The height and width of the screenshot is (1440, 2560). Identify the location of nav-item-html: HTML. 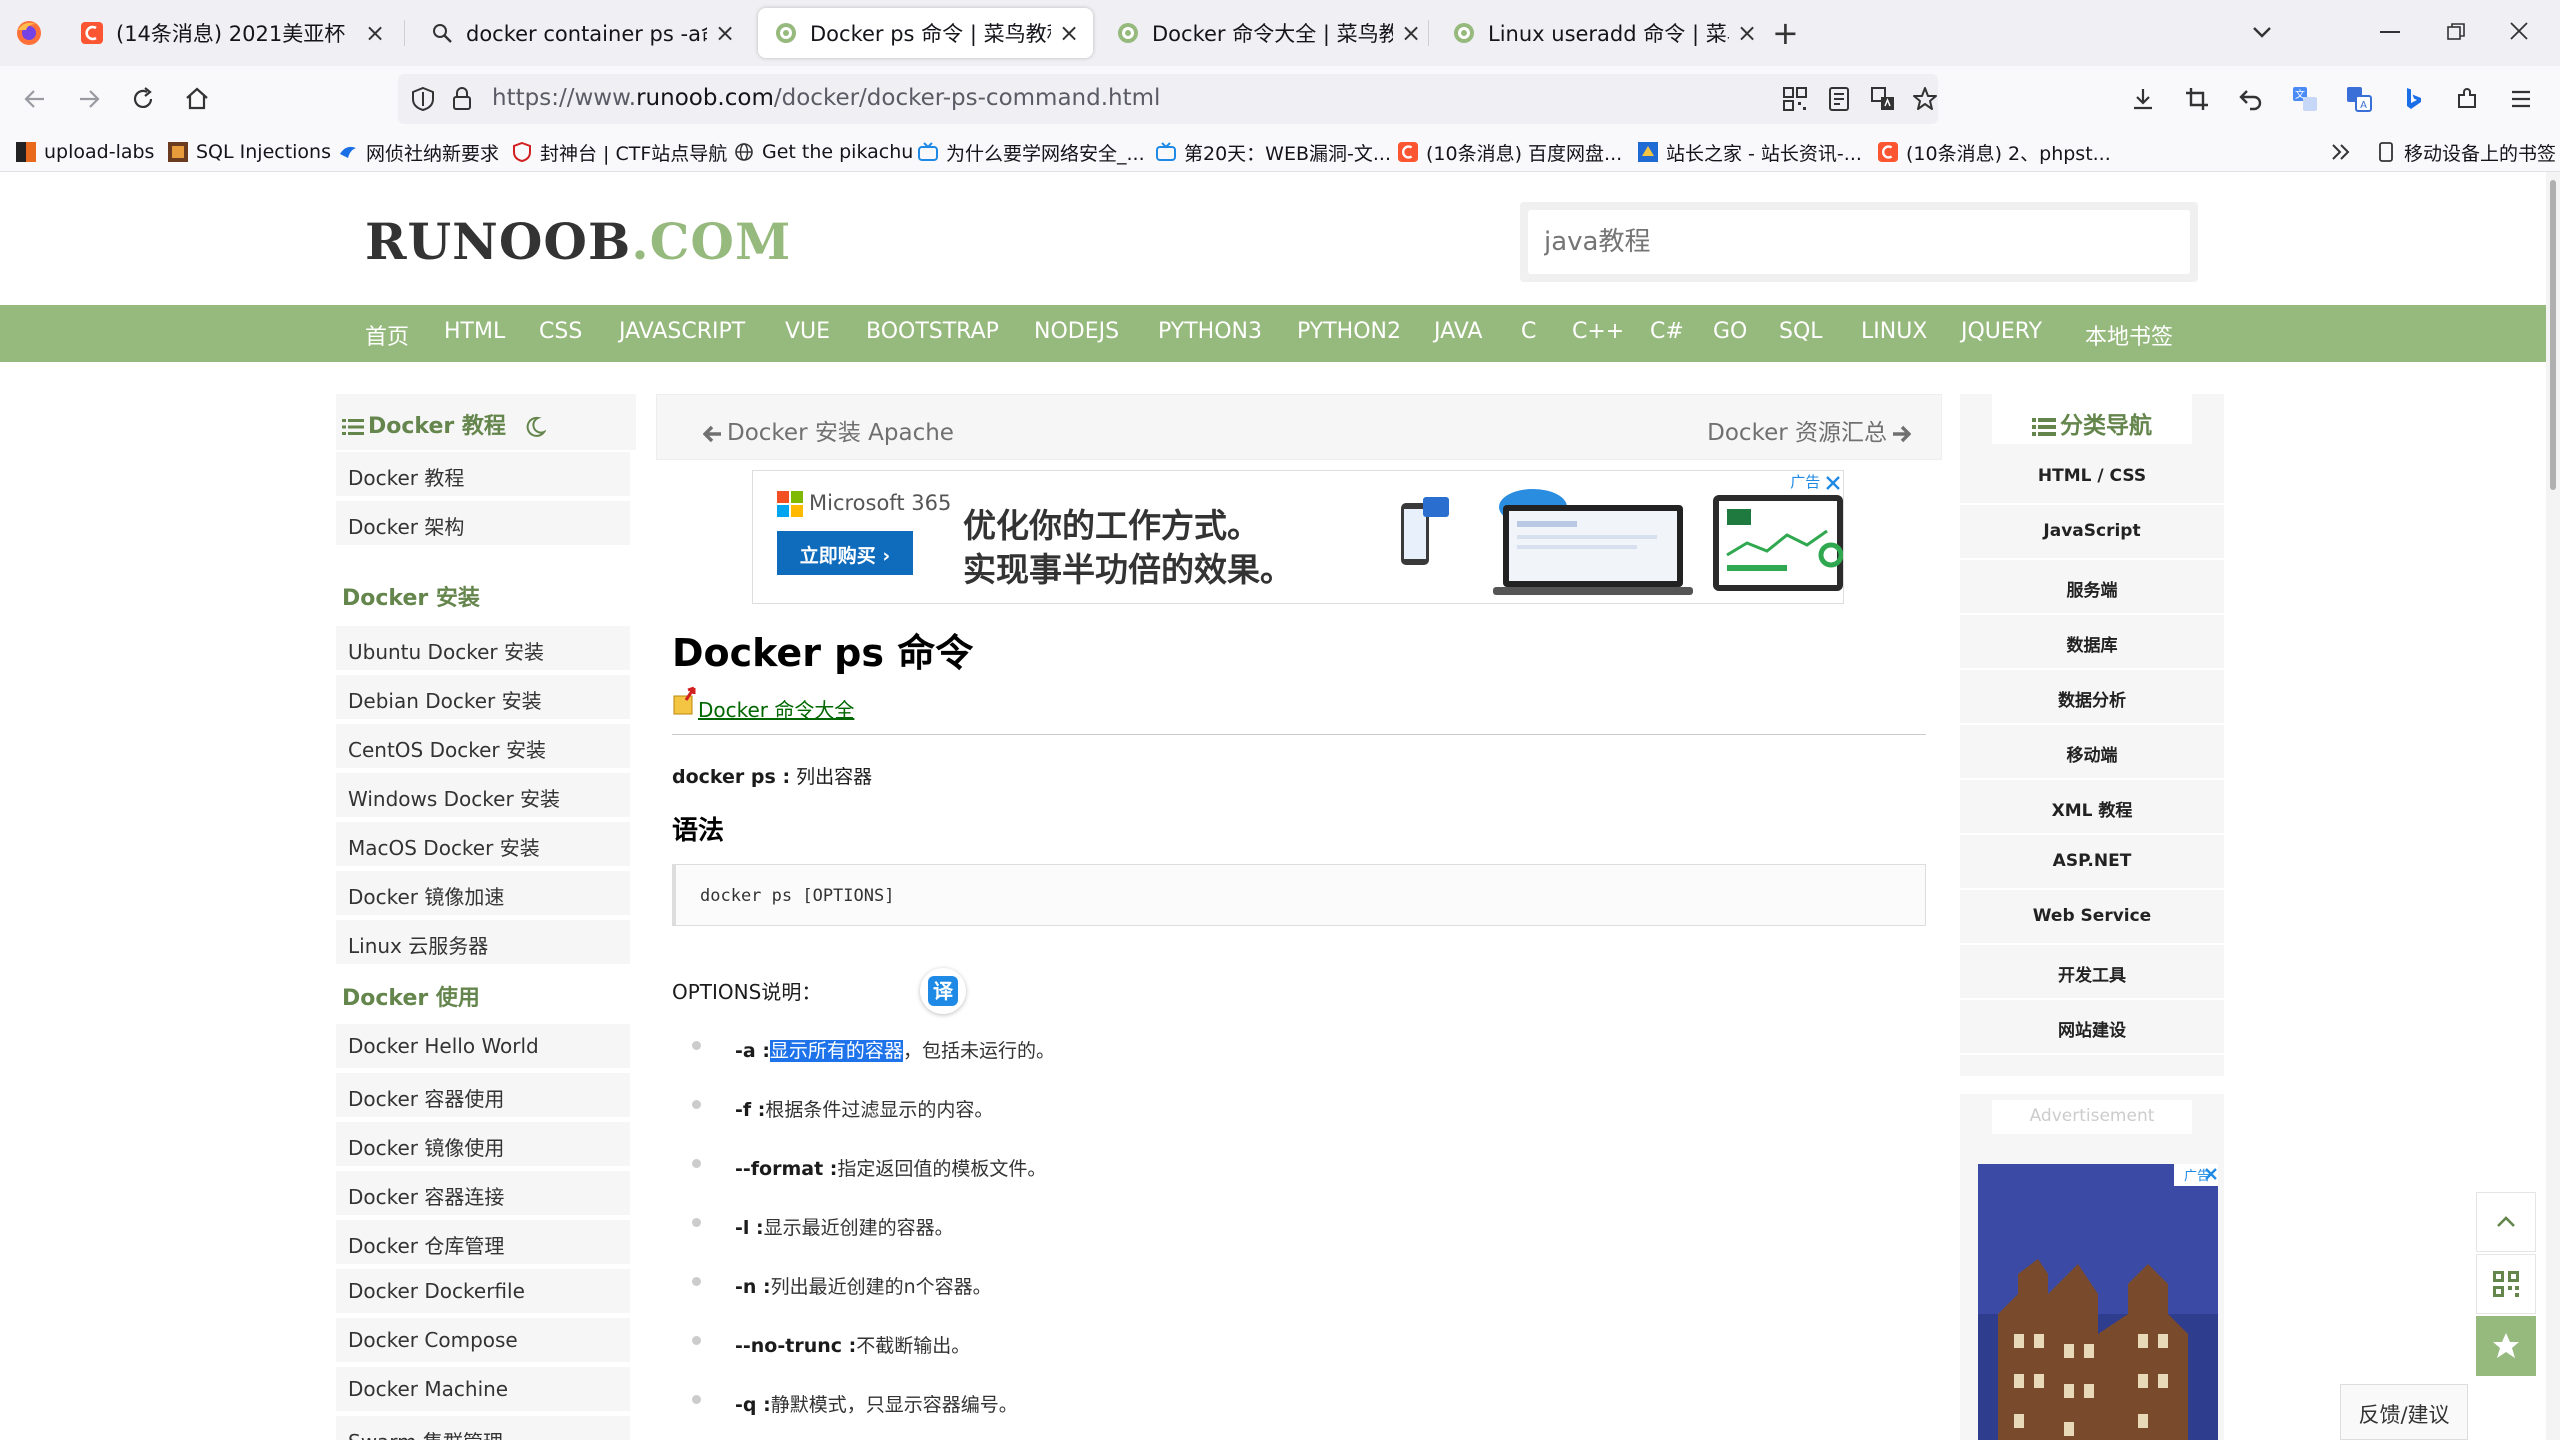
(474, 331).